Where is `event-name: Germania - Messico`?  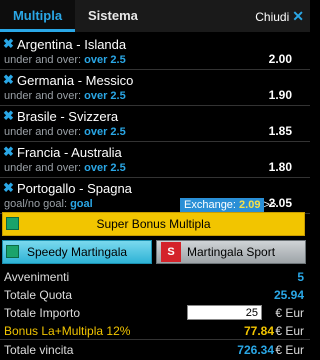
event-name: Germania - Messico is located at coordinates (75, 80).